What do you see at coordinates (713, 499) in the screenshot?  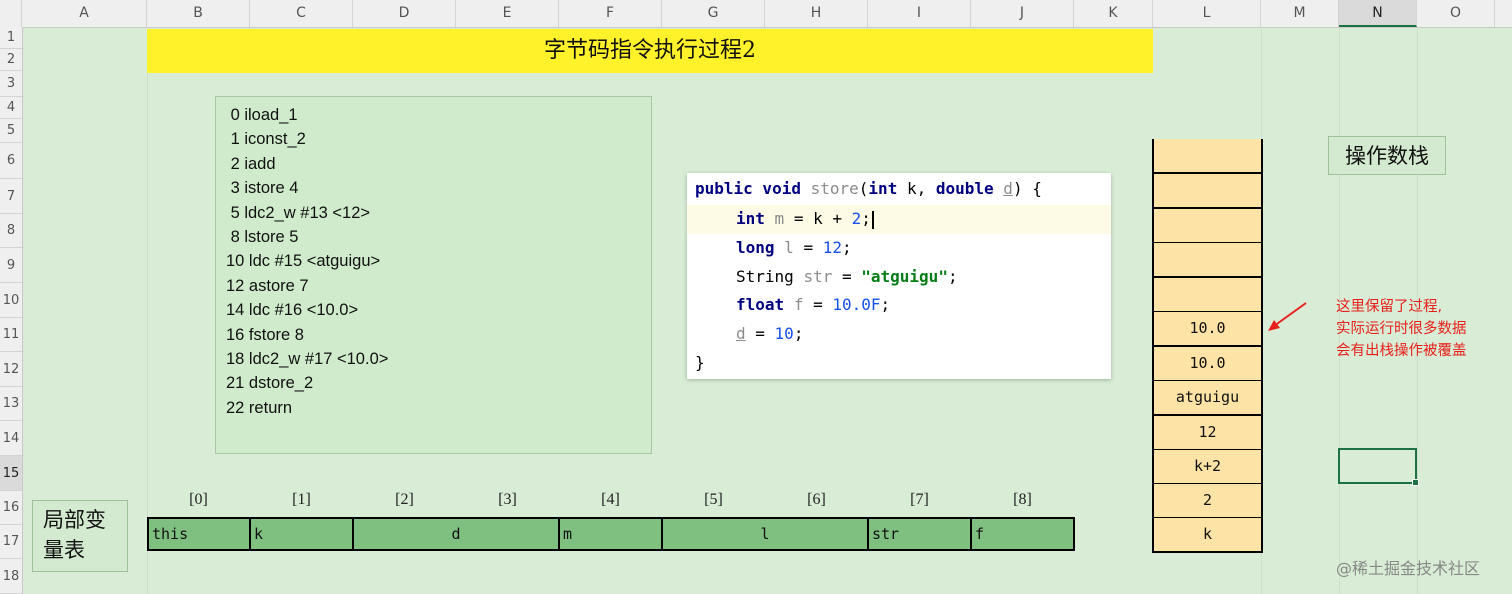 I see `slot-index: [5]` at bounding box center [713, 499].